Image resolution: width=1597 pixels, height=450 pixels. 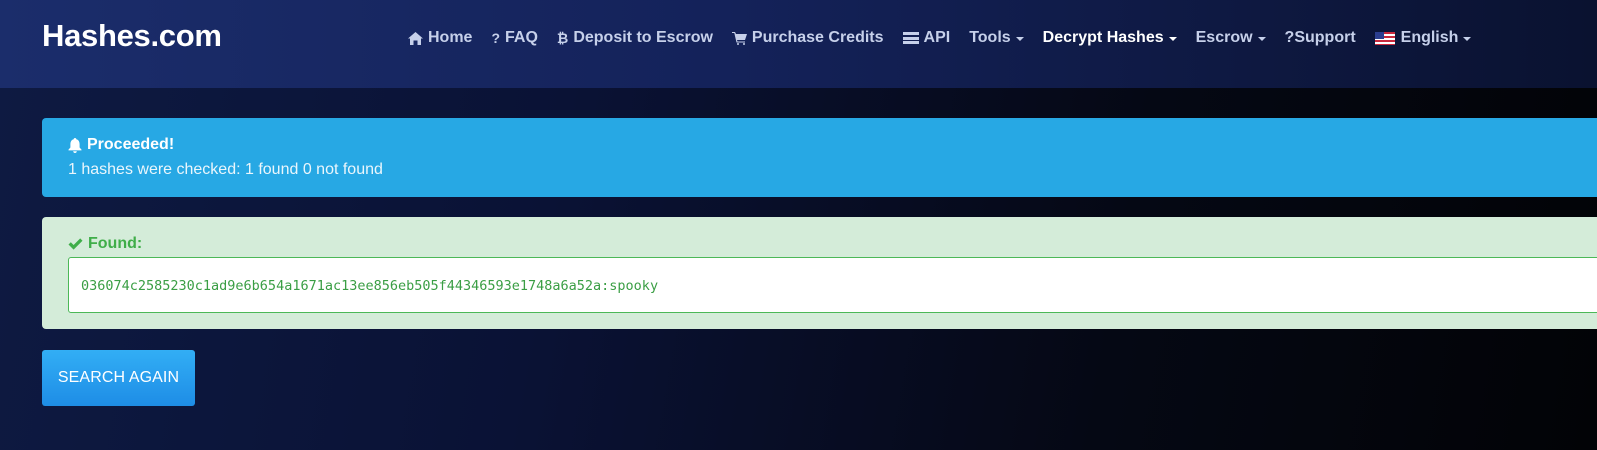 I want to click on nav-item-language: English, so click(x=1423, y=38).